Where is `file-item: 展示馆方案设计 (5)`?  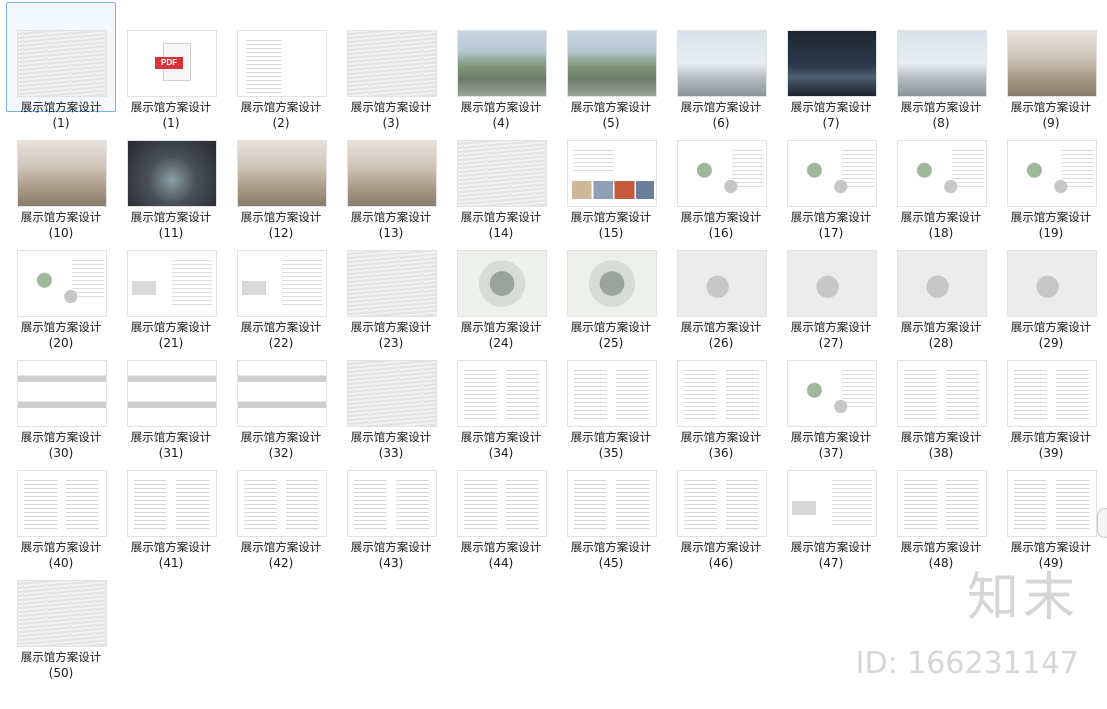
file-item: 展示馆方案设计 (5) is located at coordinates (611, 66).